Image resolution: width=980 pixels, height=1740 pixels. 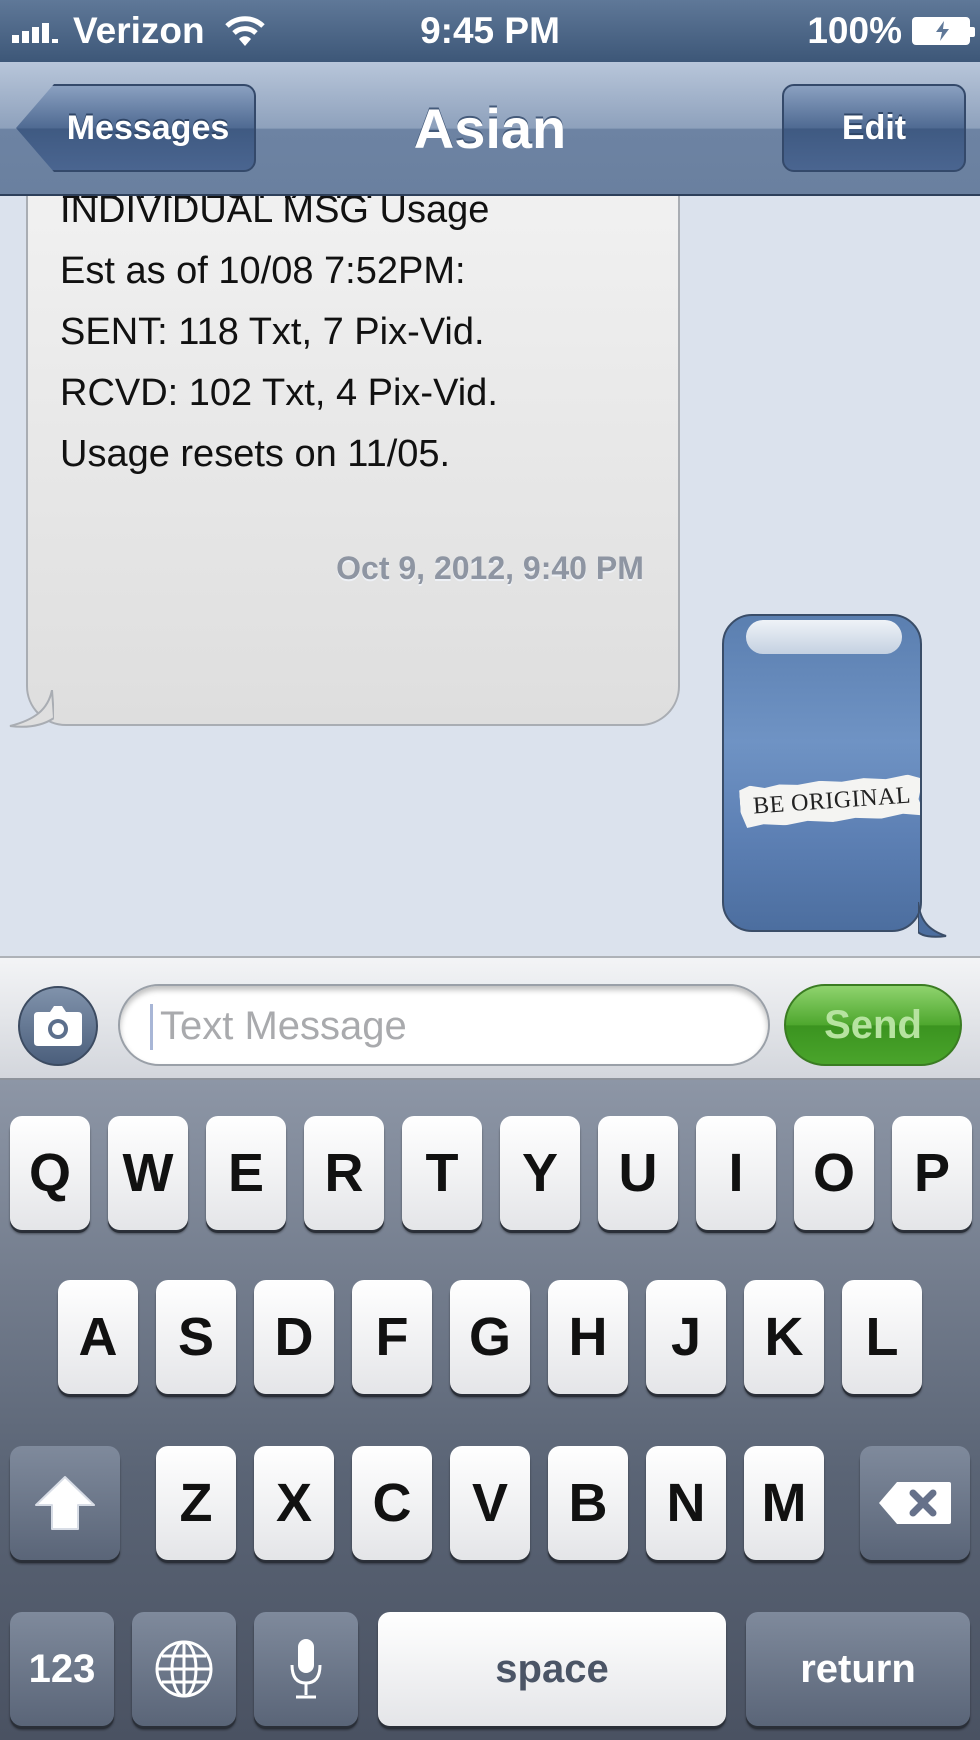 I want to click on message-line: SENT: 118 Txt, 7 Pix-Vid., so click(x=272, y=332).